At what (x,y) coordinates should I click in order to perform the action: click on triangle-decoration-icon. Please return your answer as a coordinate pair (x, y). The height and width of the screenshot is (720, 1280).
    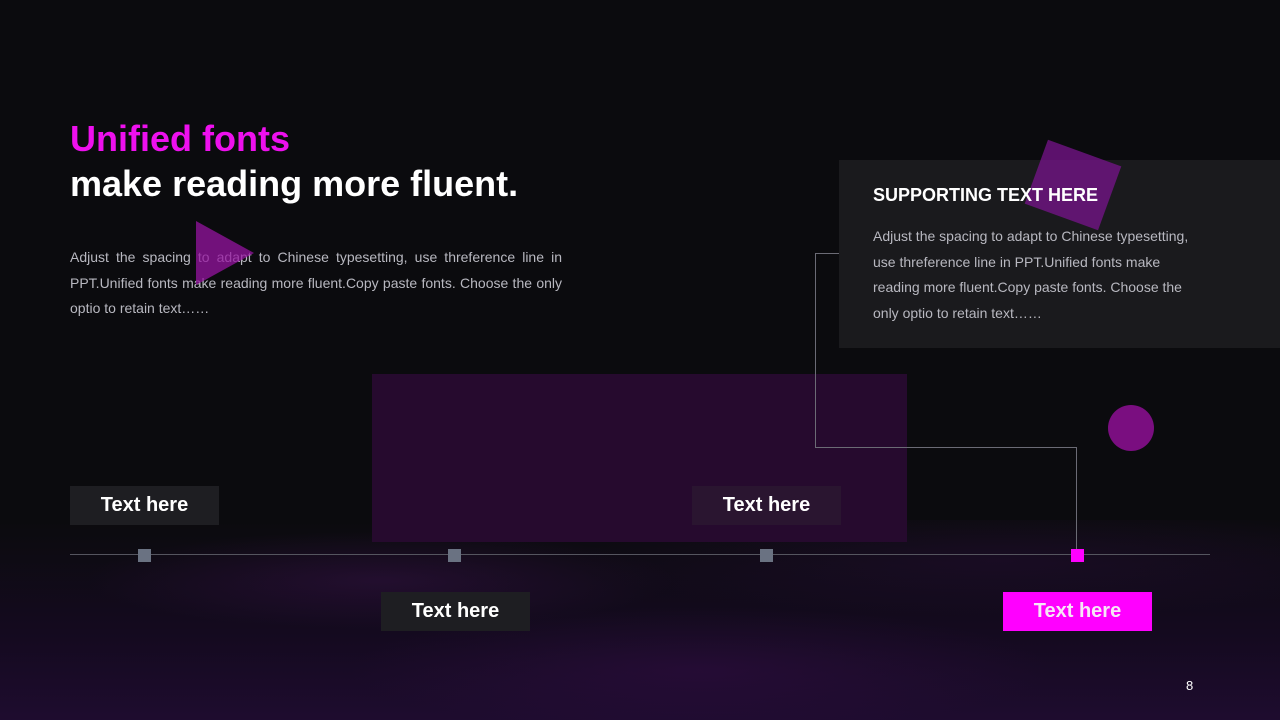
    Looking at the image, I should click on (225, 253).